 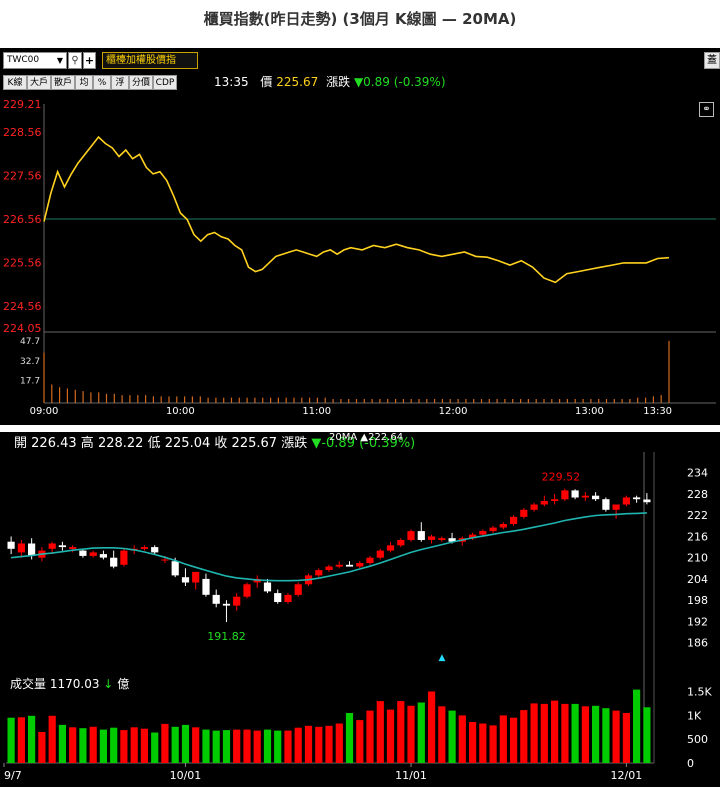 What do you see at coordinates (697, 558) in the screenshot?
I see `y-tick-label: 210` at bounding box center [697, 558].